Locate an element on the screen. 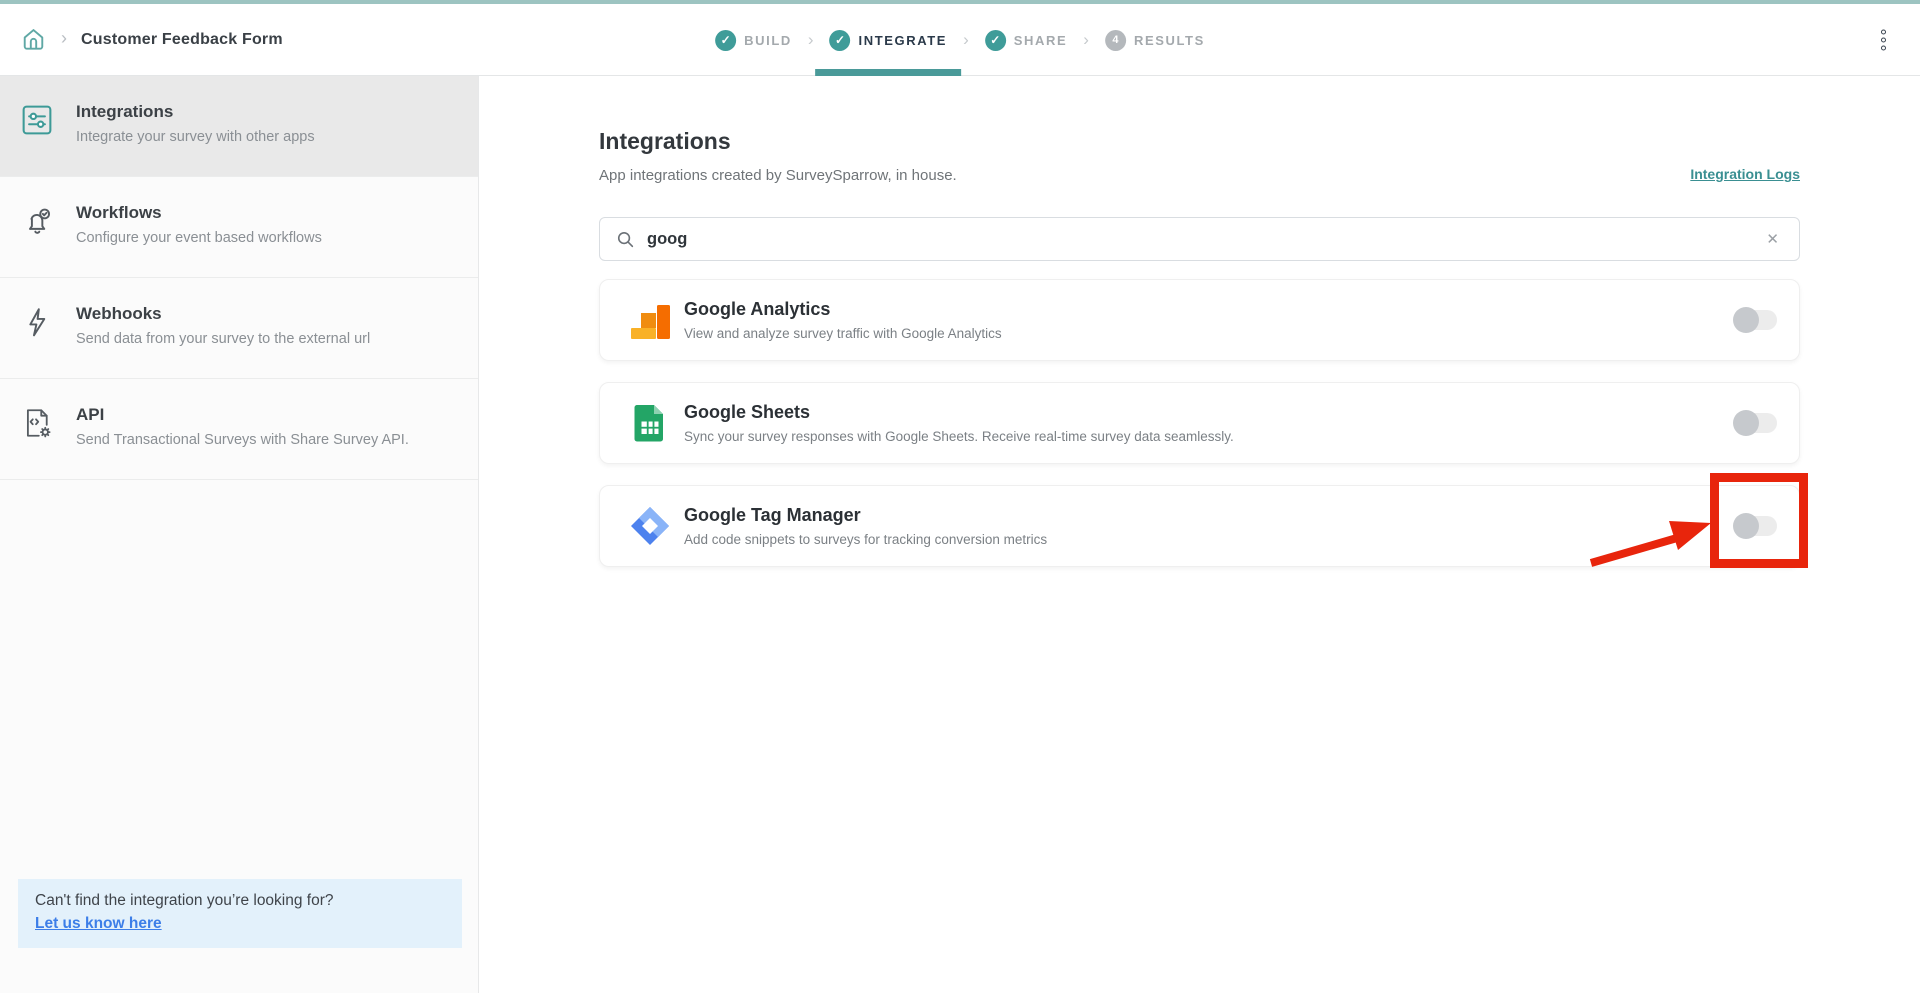 The height and width of the screenshot is (993, 1920). tab-share: ✓ SHARE is located at coordinates (1026, 40).